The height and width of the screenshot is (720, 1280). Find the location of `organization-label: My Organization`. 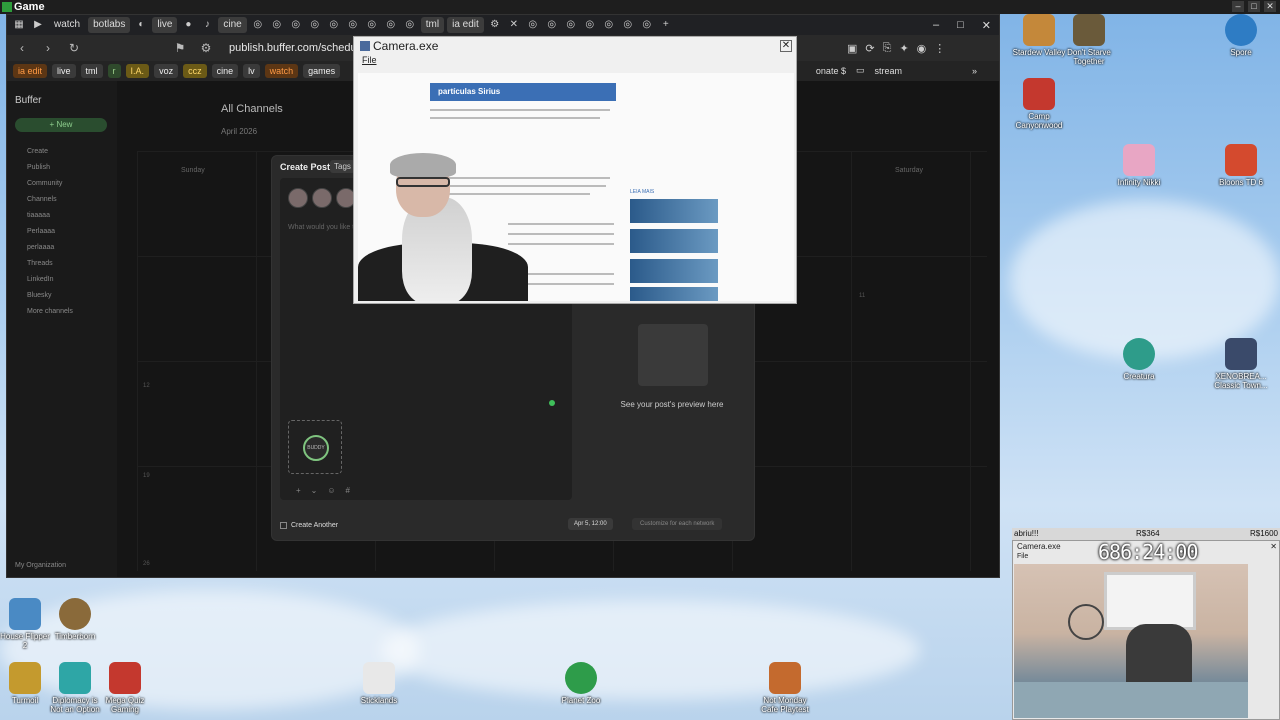

organization-label: My Organization is located at coordinates (40, 565).